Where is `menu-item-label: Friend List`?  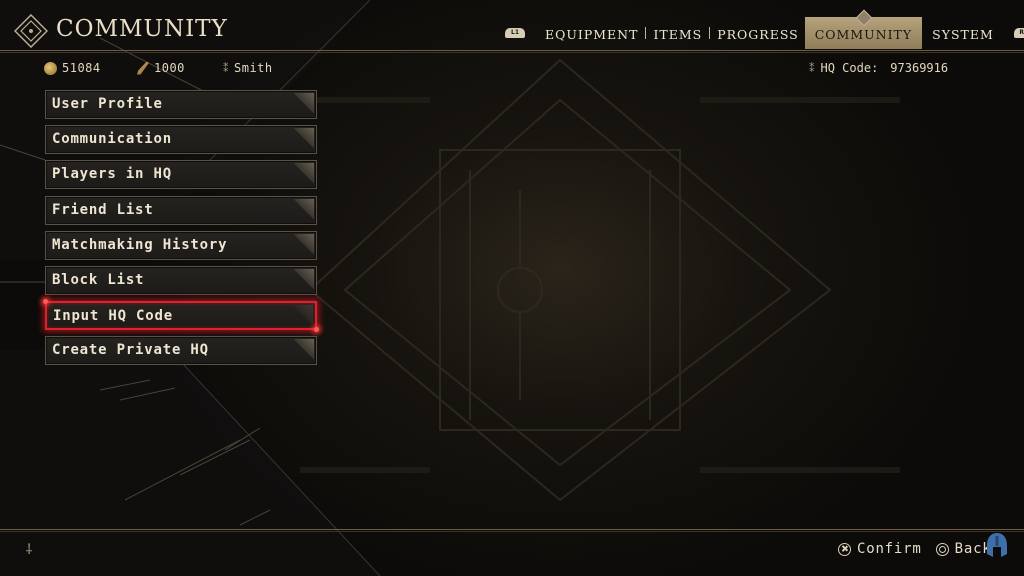
menu-item-label: Friend List is located at coordinates (103, 209).